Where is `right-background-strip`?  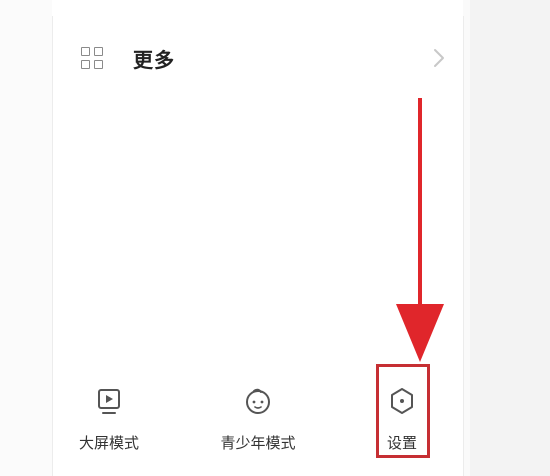 right-background-strip is located at coordinates (510, 238).